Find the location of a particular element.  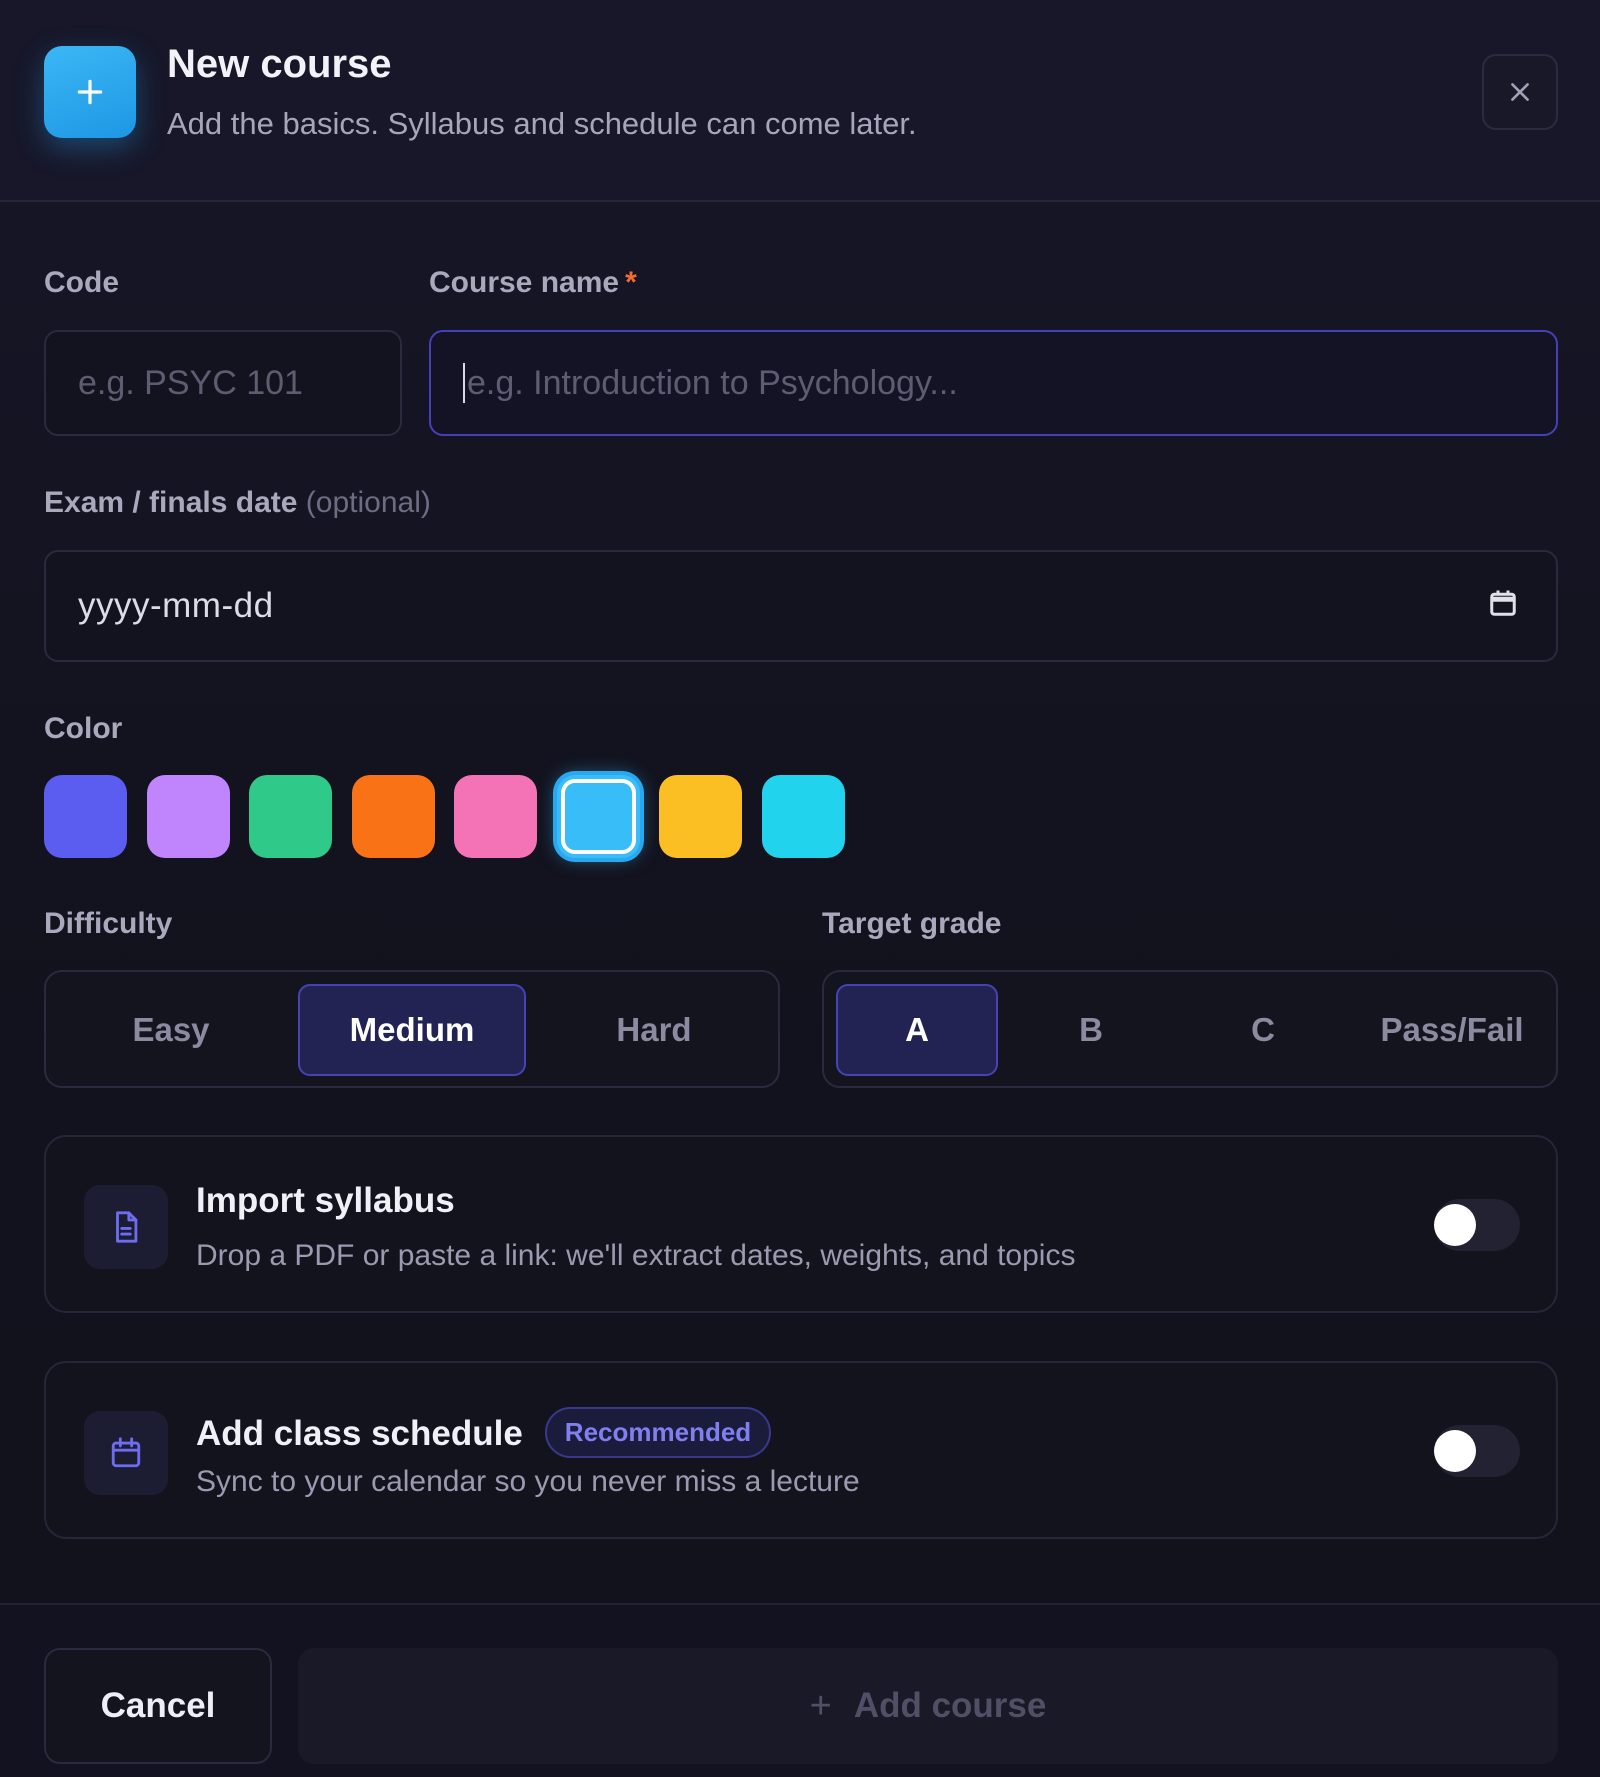

grade-option-a: A is located at coordinates (917, 1030).